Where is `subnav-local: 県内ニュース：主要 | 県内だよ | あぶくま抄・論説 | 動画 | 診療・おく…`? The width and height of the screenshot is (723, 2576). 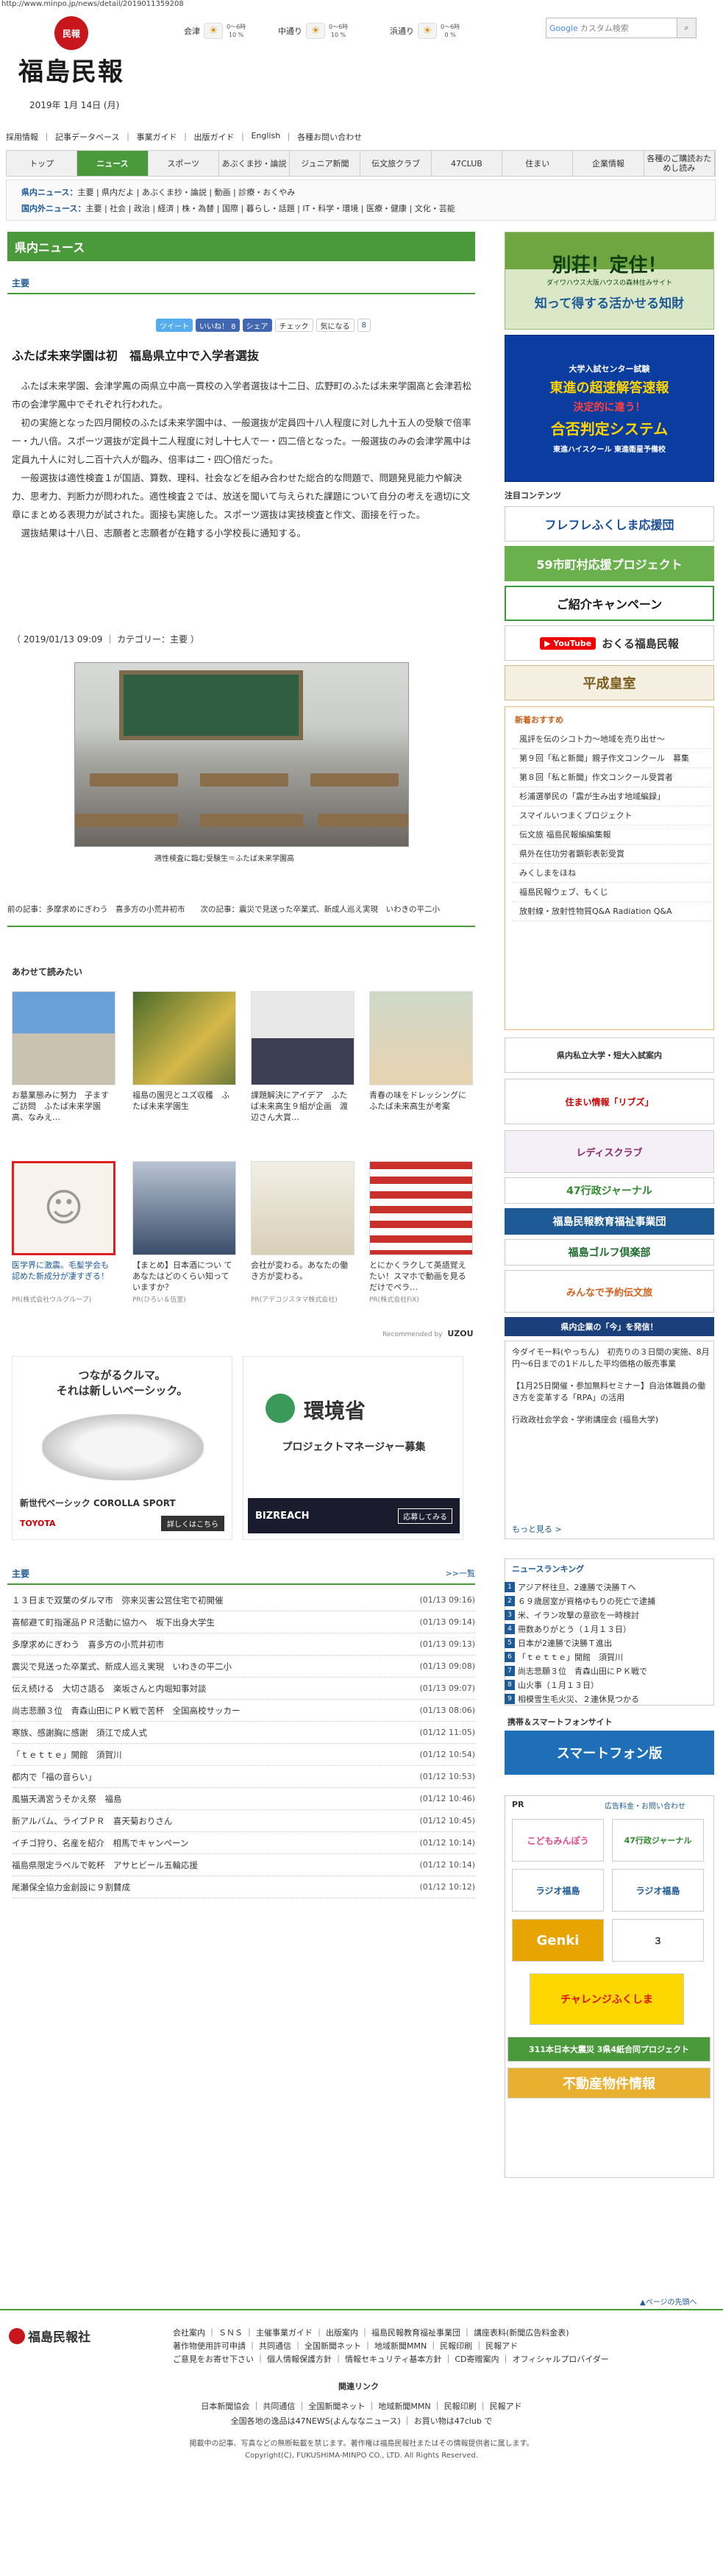
subnav-local: 県内ニュース：主要 | 県内だよ | あぶくま抄・論説 | 動画 | 診療・おく… is located at coordinates (360, 193).